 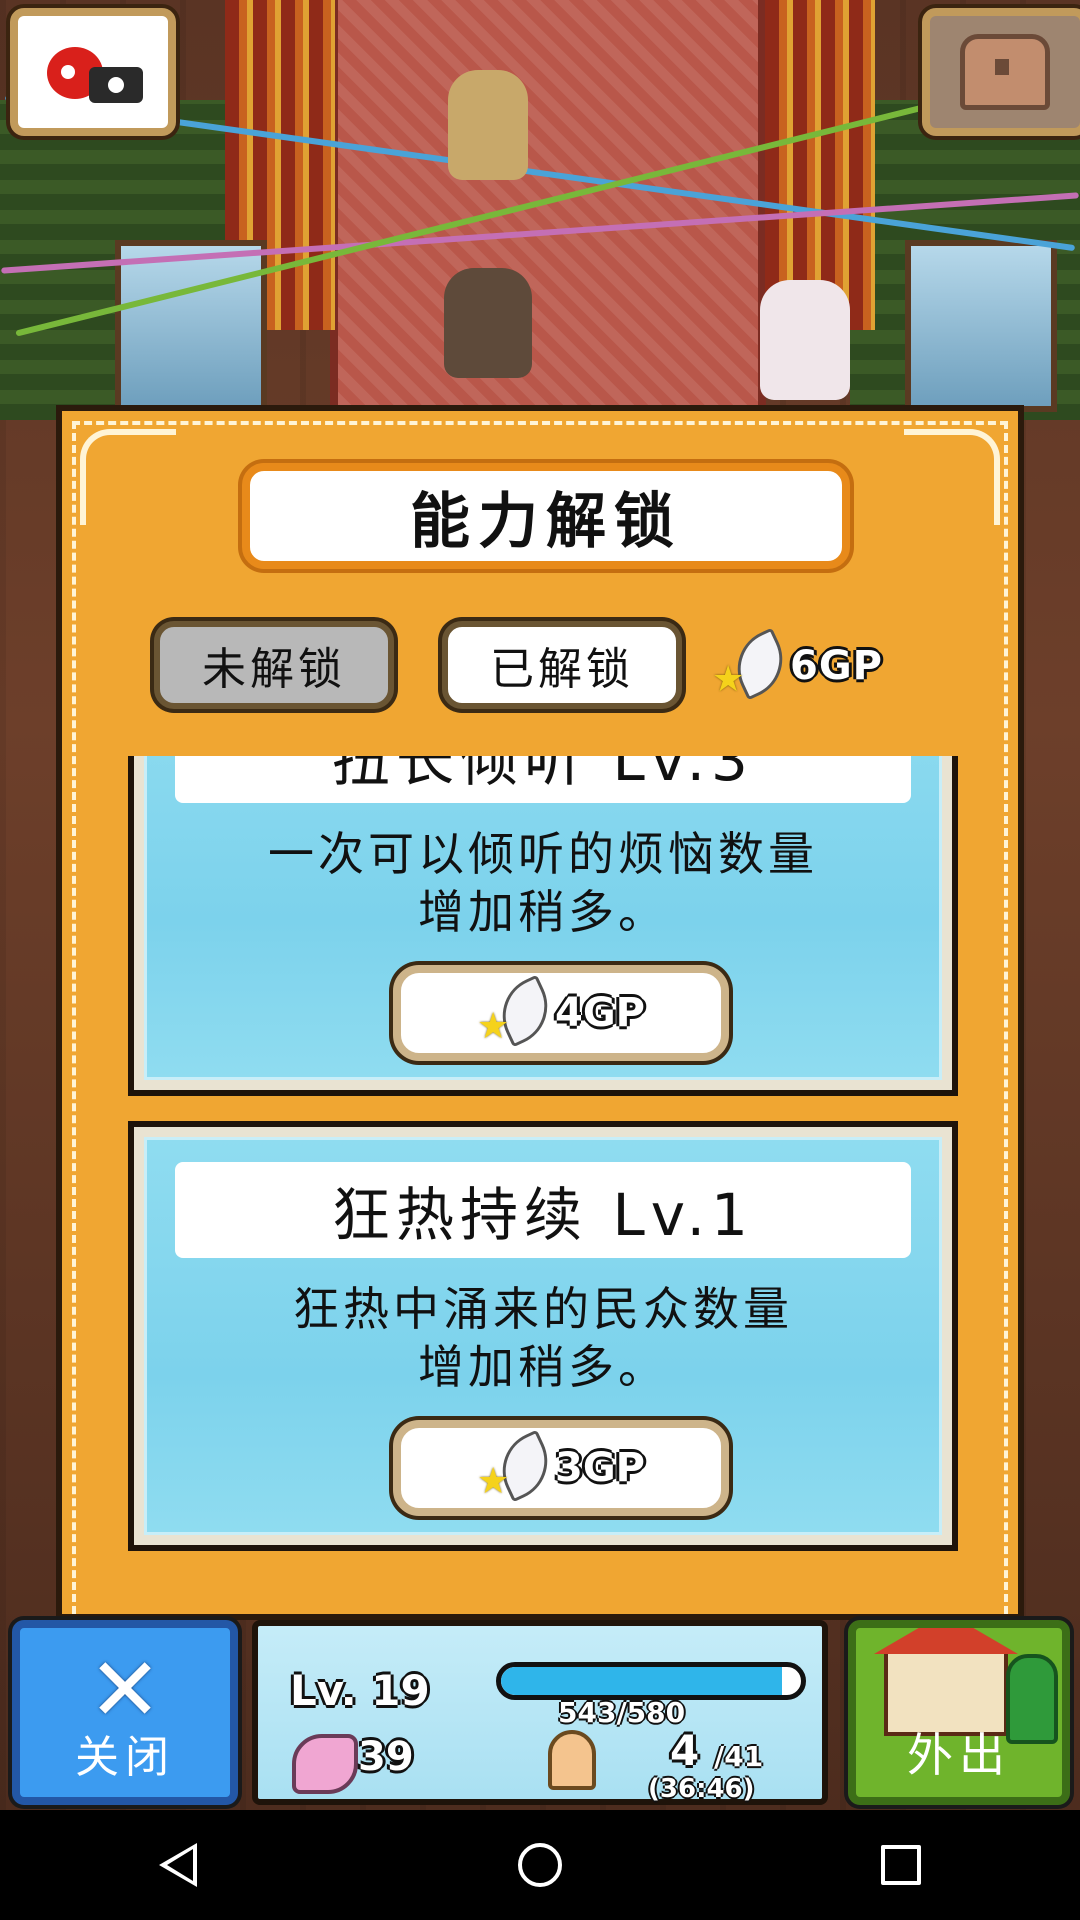 What do you see at coordinates (543, 779) in the screenshot?
I see `skill-title: 扭长倾听 Lv.3` at bounding box center [543, 779].